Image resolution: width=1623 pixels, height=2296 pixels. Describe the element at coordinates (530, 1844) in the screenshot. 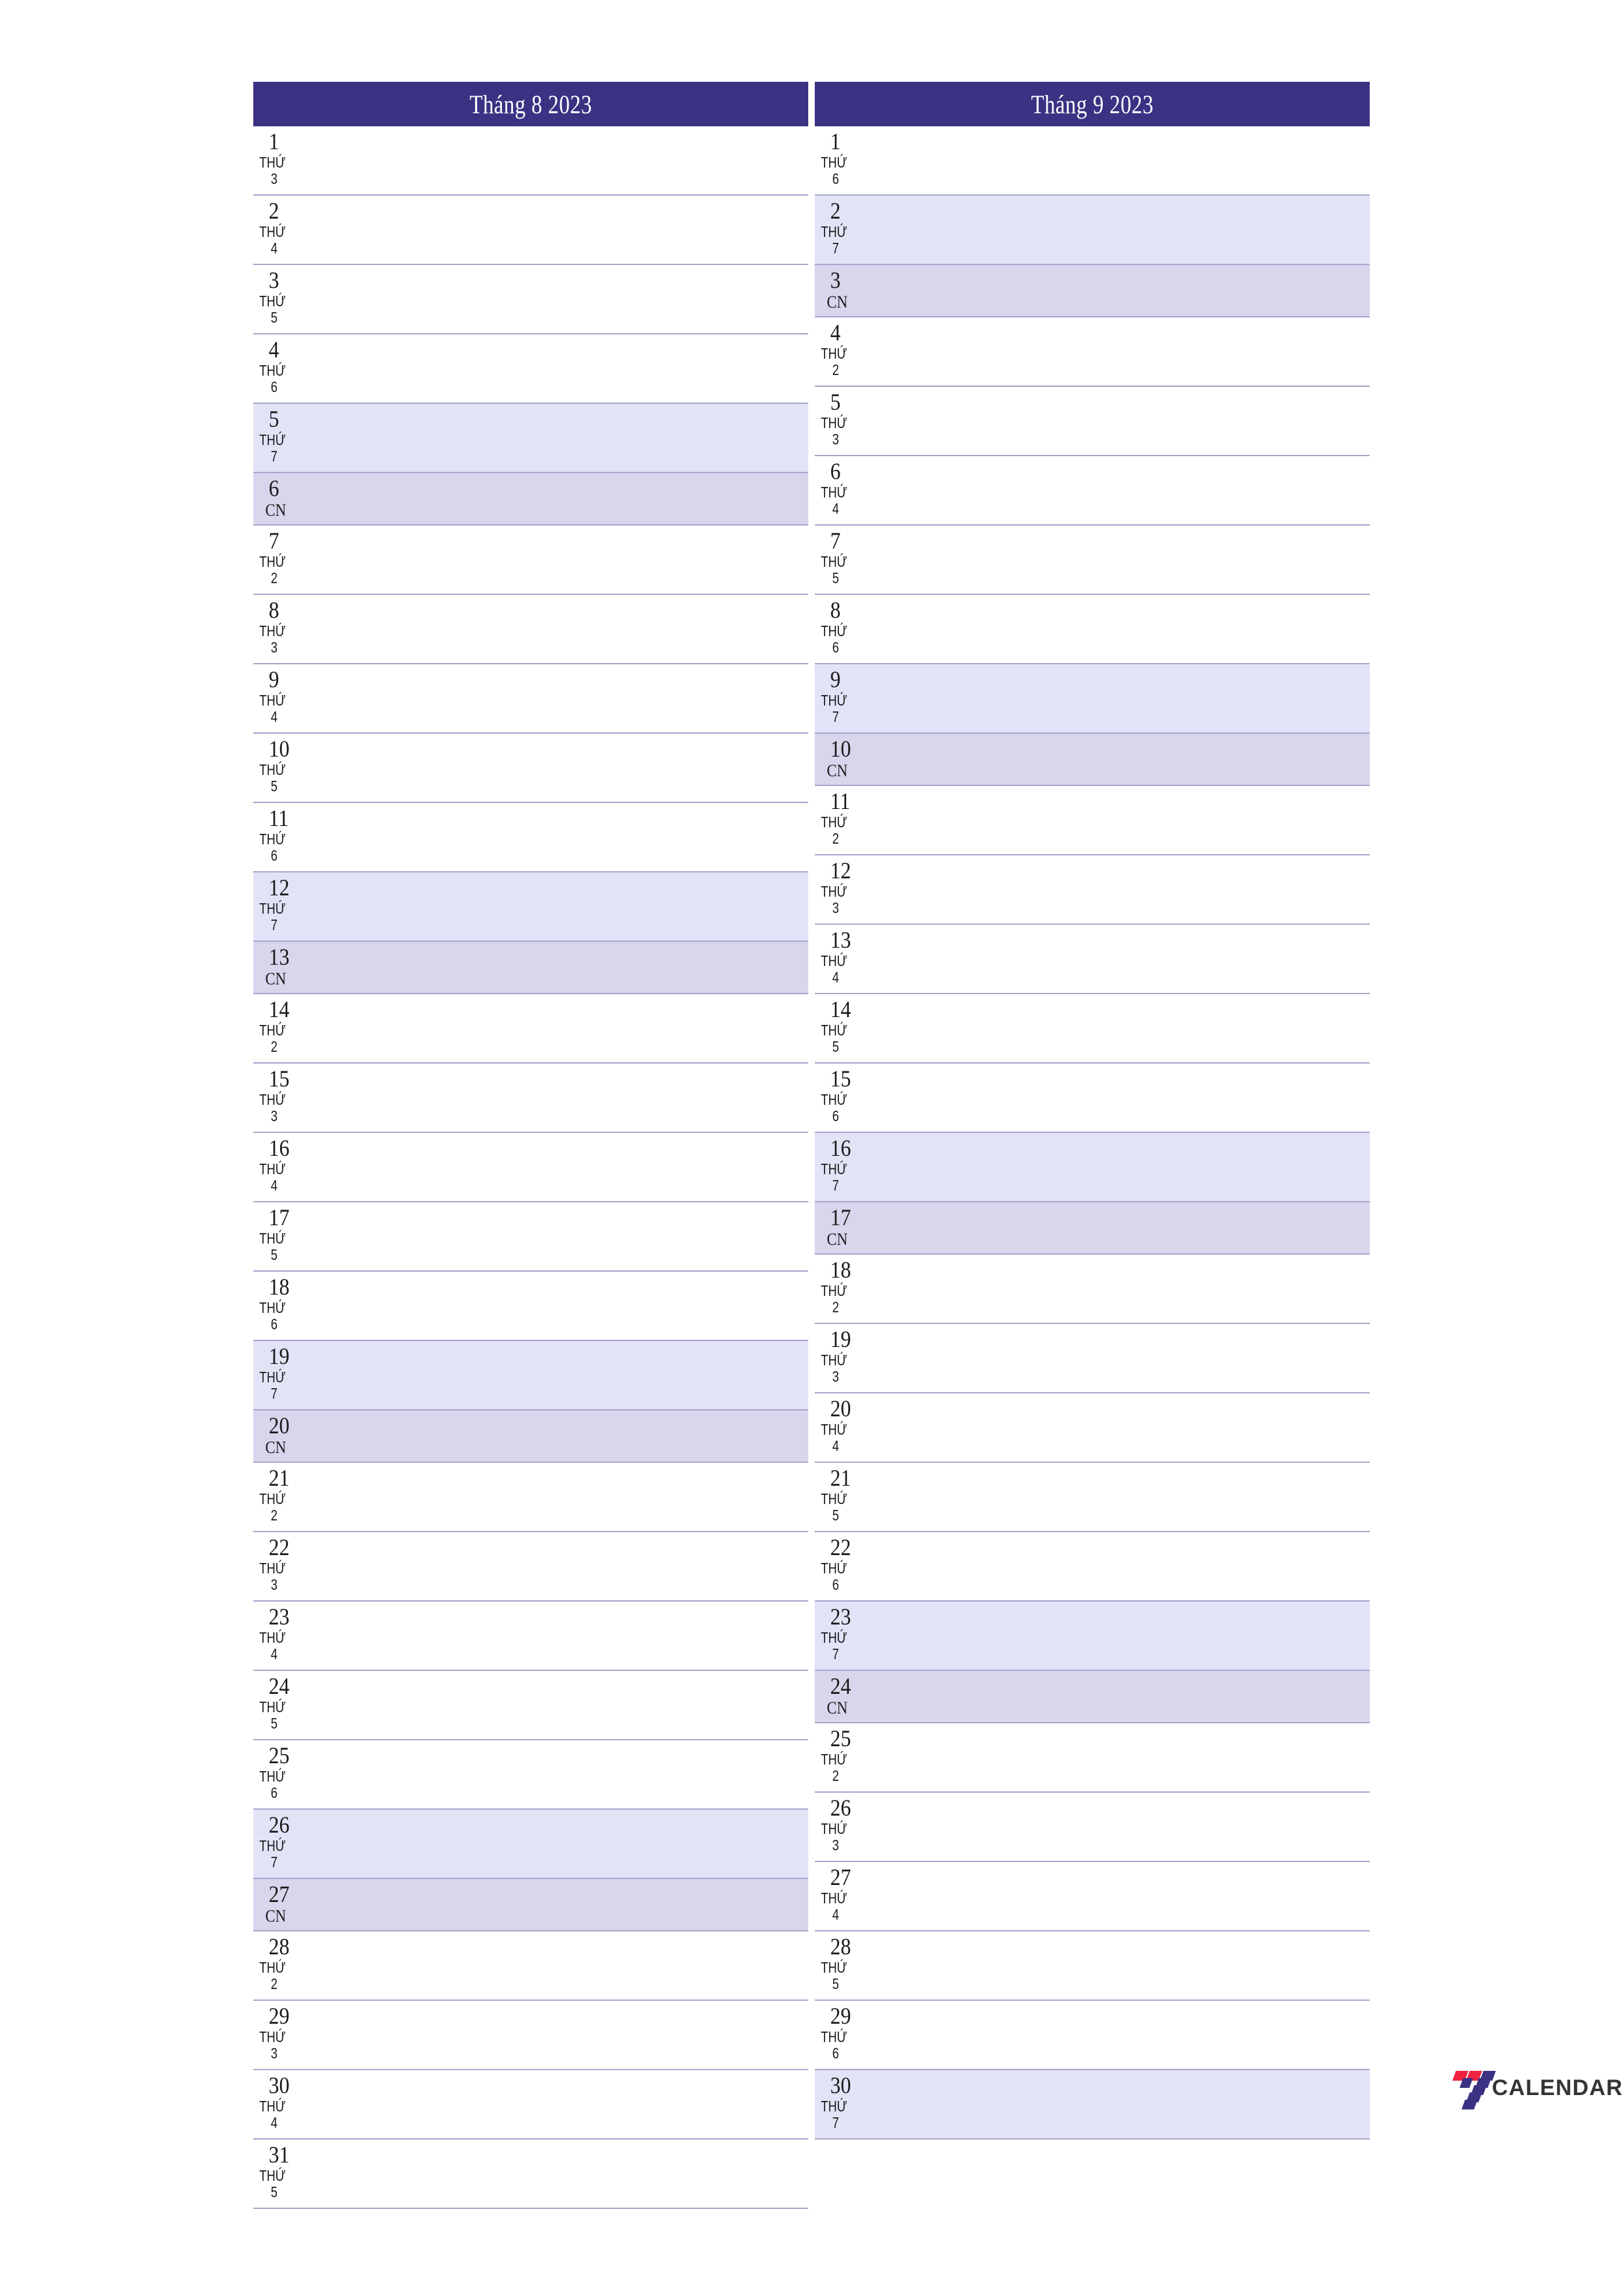

I see `day-row: 26 THỨ 7` at that location.